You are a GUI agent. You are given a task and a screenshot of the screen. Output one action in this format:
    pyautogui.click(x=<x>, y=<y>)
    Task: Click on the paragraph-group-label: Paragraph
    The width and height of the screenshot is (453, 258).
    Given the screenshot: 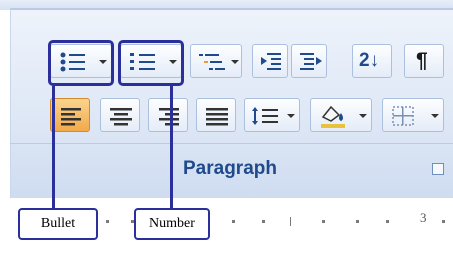 What is the action you would take?
    pyautogui.click(x=230, y=168)
    